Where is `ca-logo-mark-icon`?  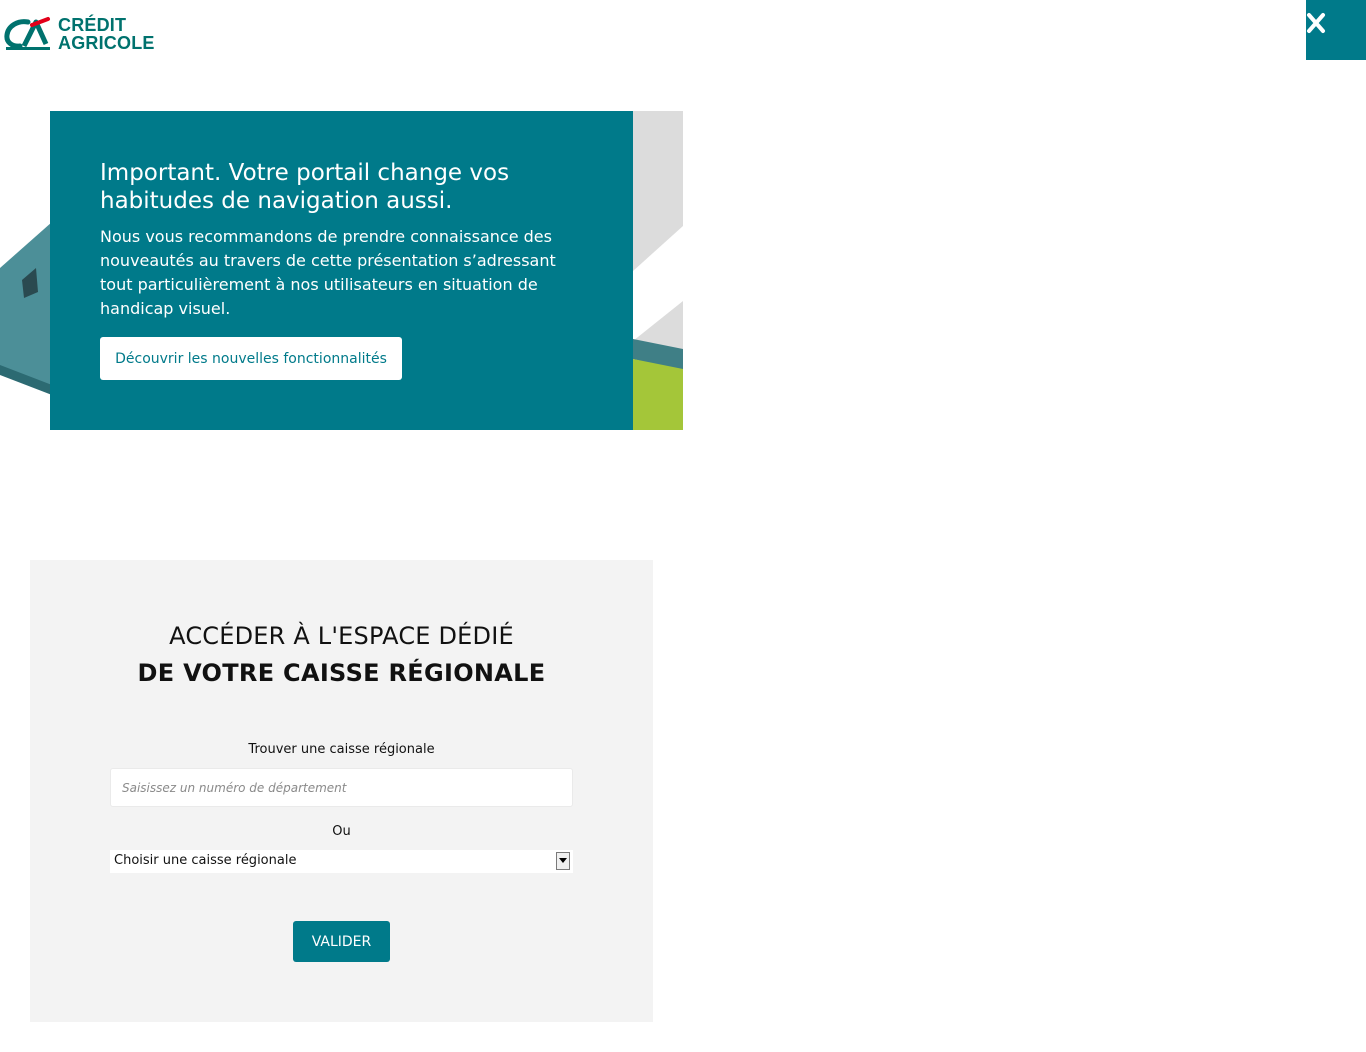
ca-logo-mark-icon is located at coordinates (27, 33).